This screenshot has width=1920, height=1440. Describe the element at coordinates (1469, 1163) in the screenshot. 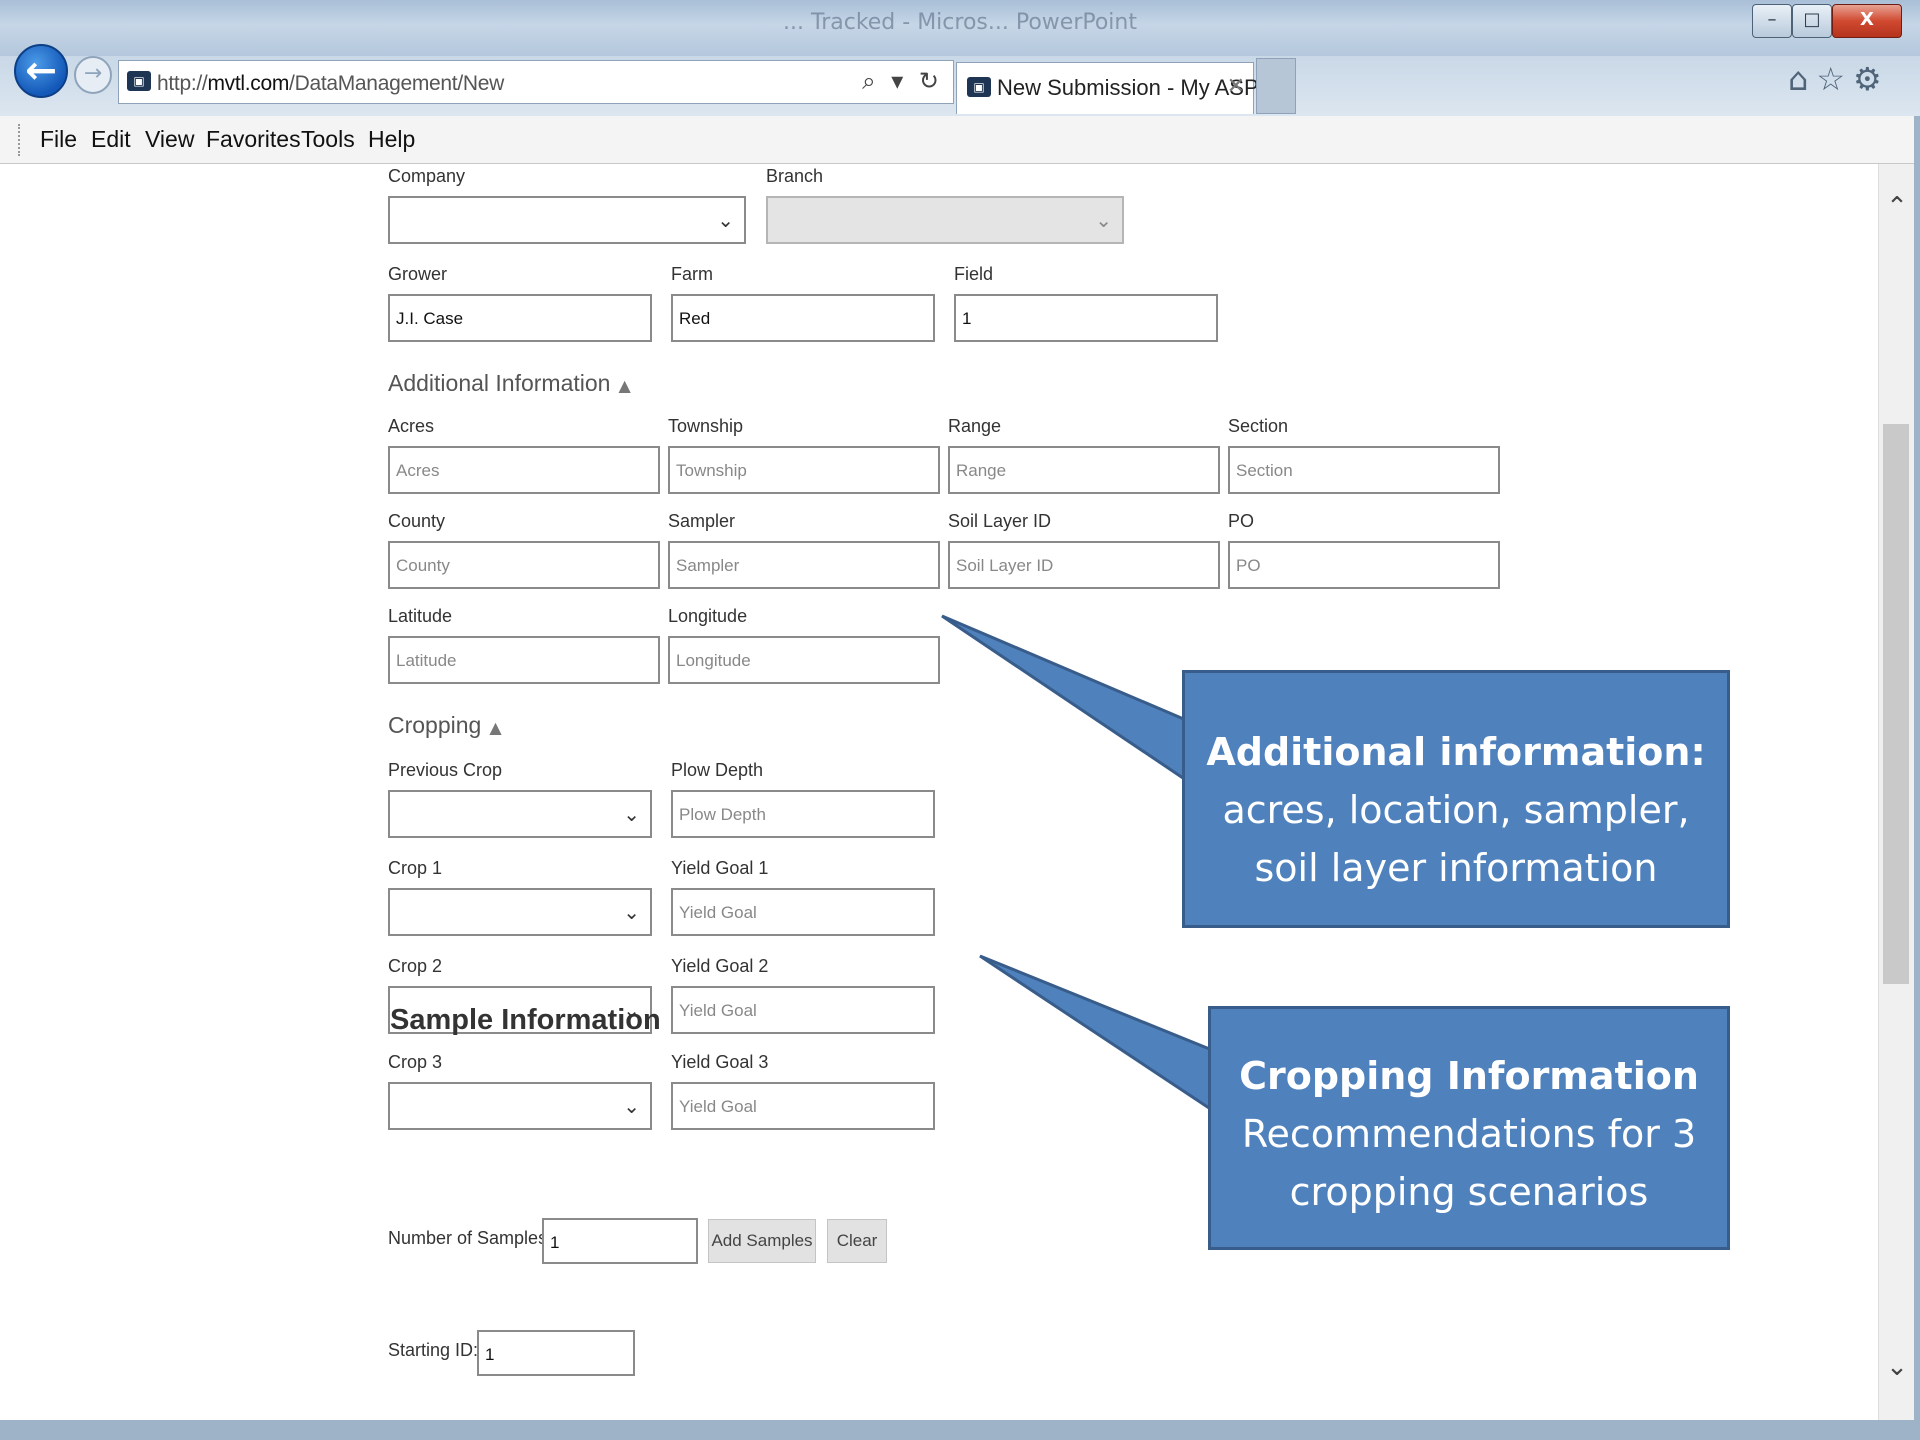

I see `callout2-body: Recommendations for 3 cropping scenarios` at that location.